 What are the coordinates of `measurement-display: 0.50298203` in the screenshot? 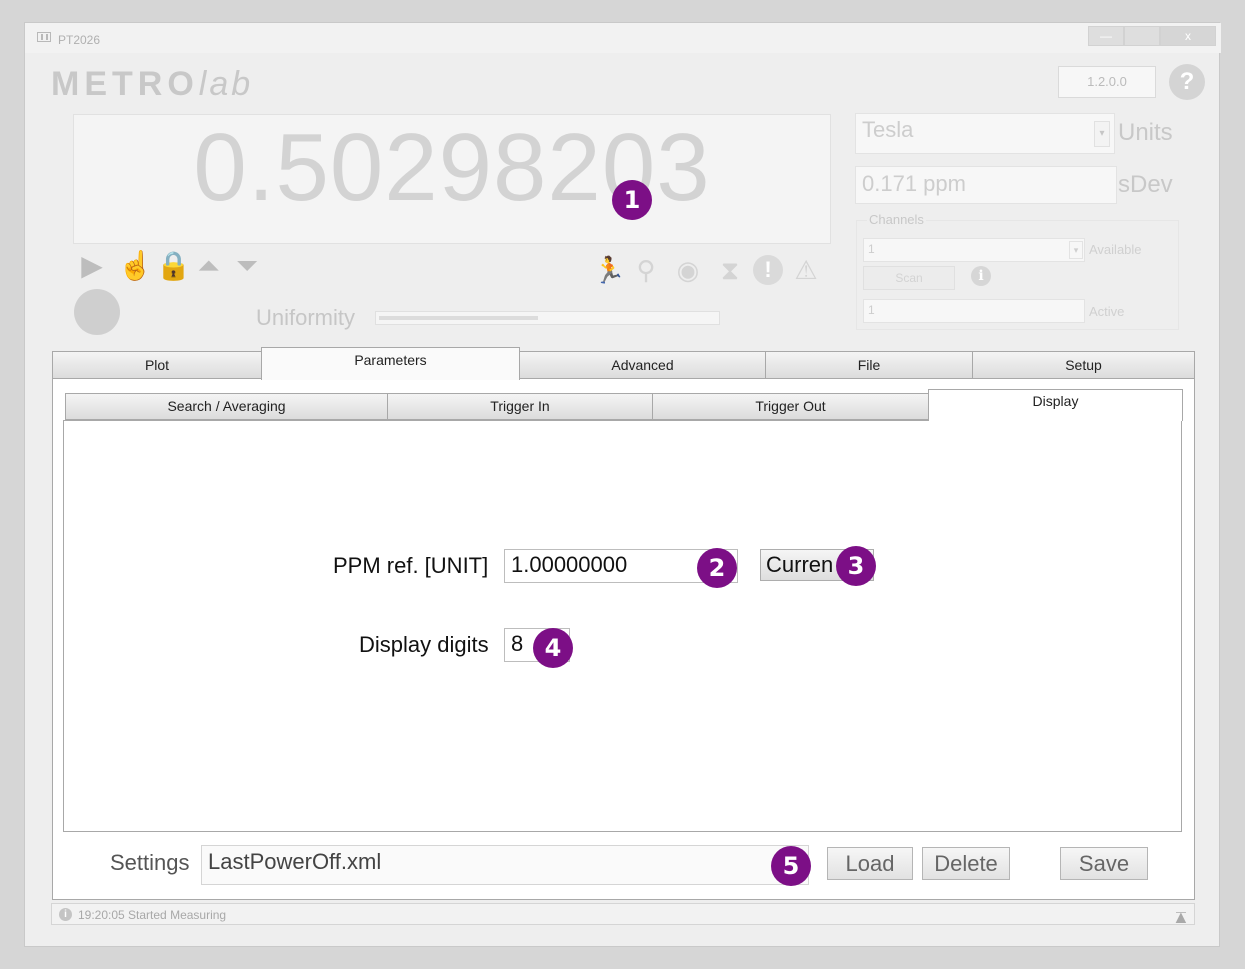 It's located at (452, 179).